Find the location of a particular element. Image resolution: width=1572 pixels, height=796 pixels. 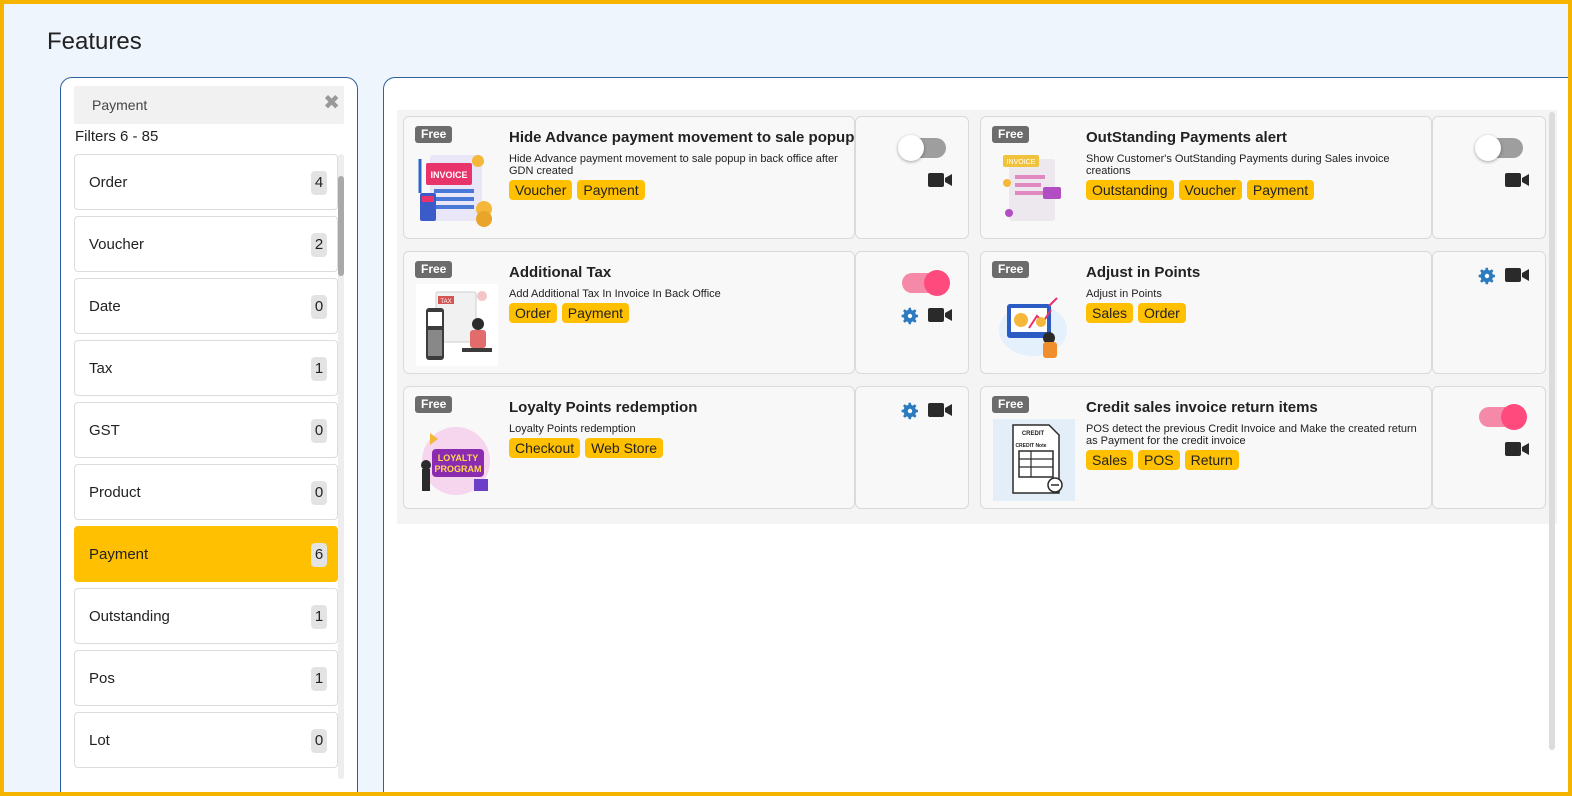

filter-item-label: Product is located at coordinates (115, 492).